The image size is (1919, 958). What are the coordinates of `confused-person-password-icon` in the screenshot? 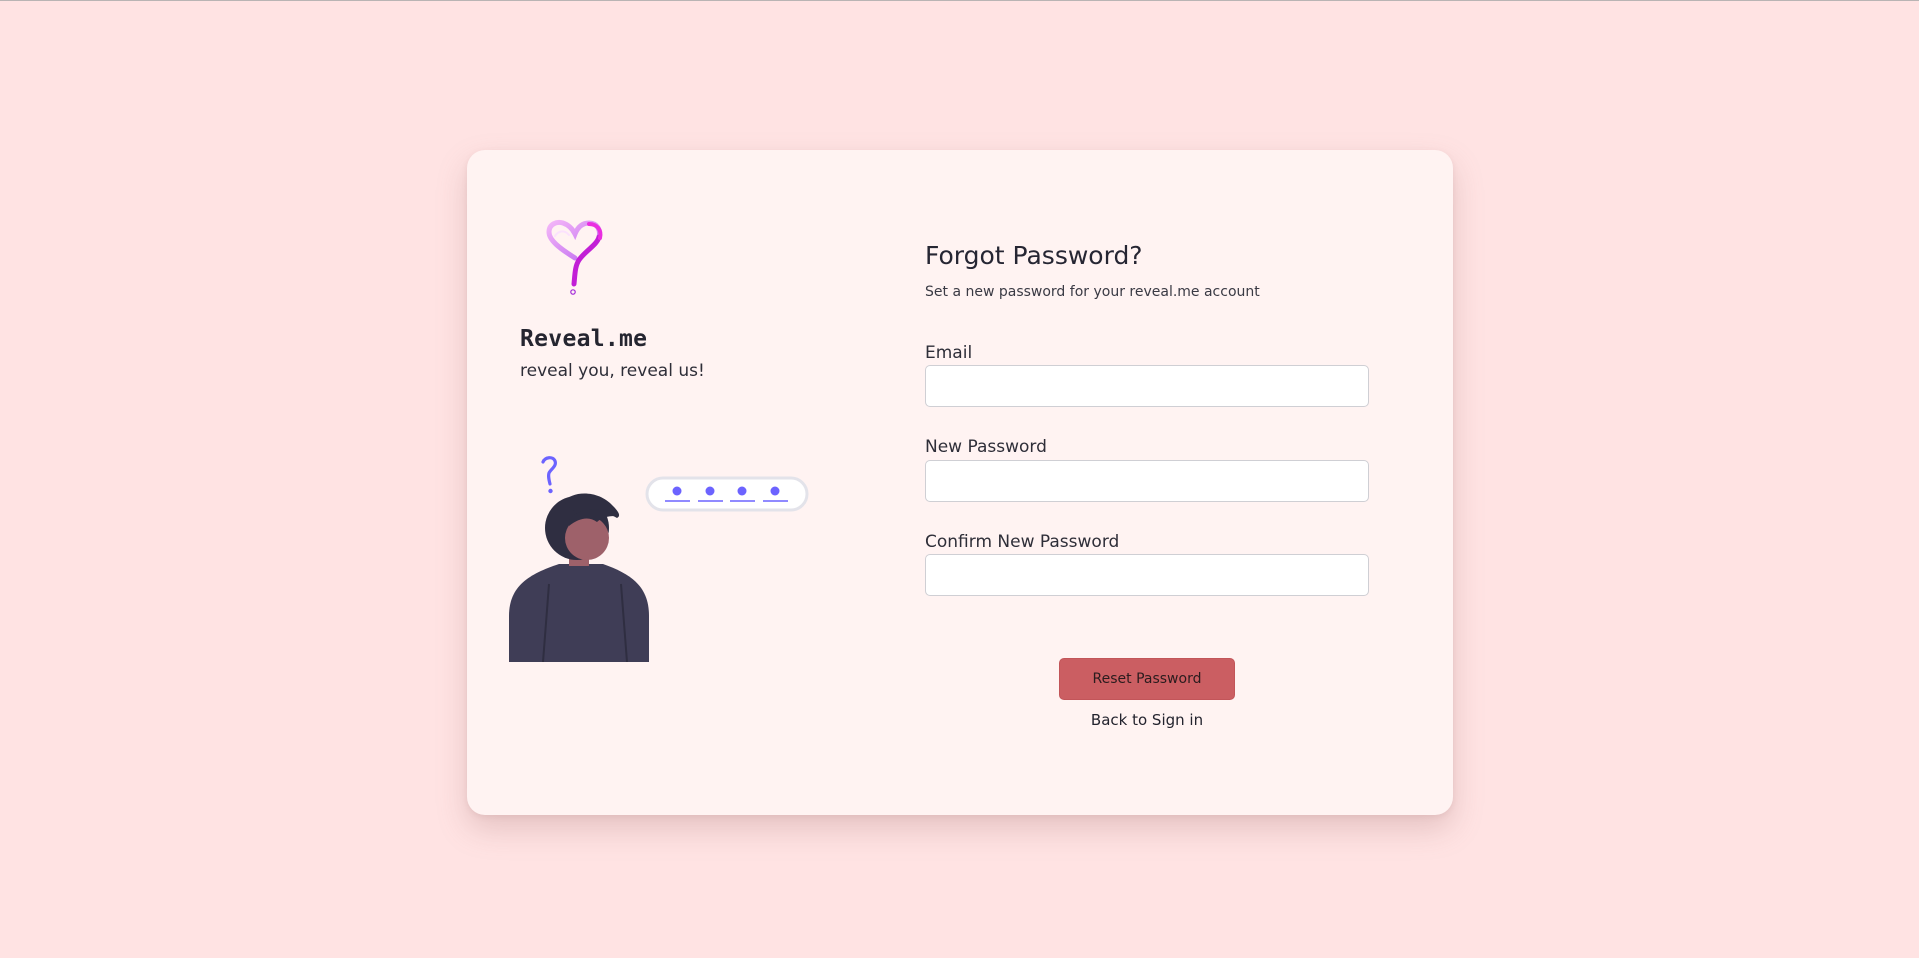 It's located at (659, 559).